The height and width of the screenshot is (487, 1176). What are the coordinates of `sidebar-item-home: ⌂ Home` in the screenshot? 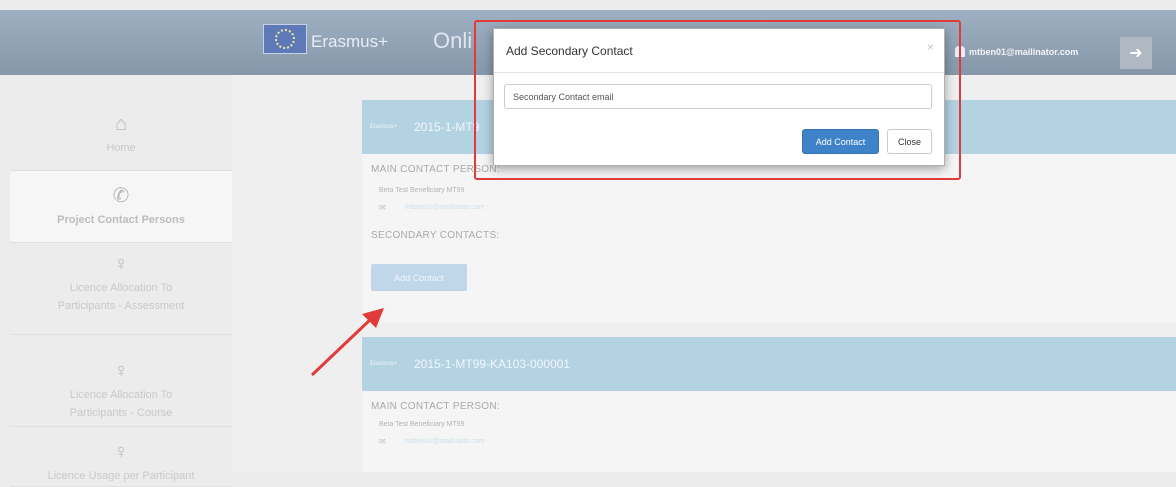 It's located at (121, 123).